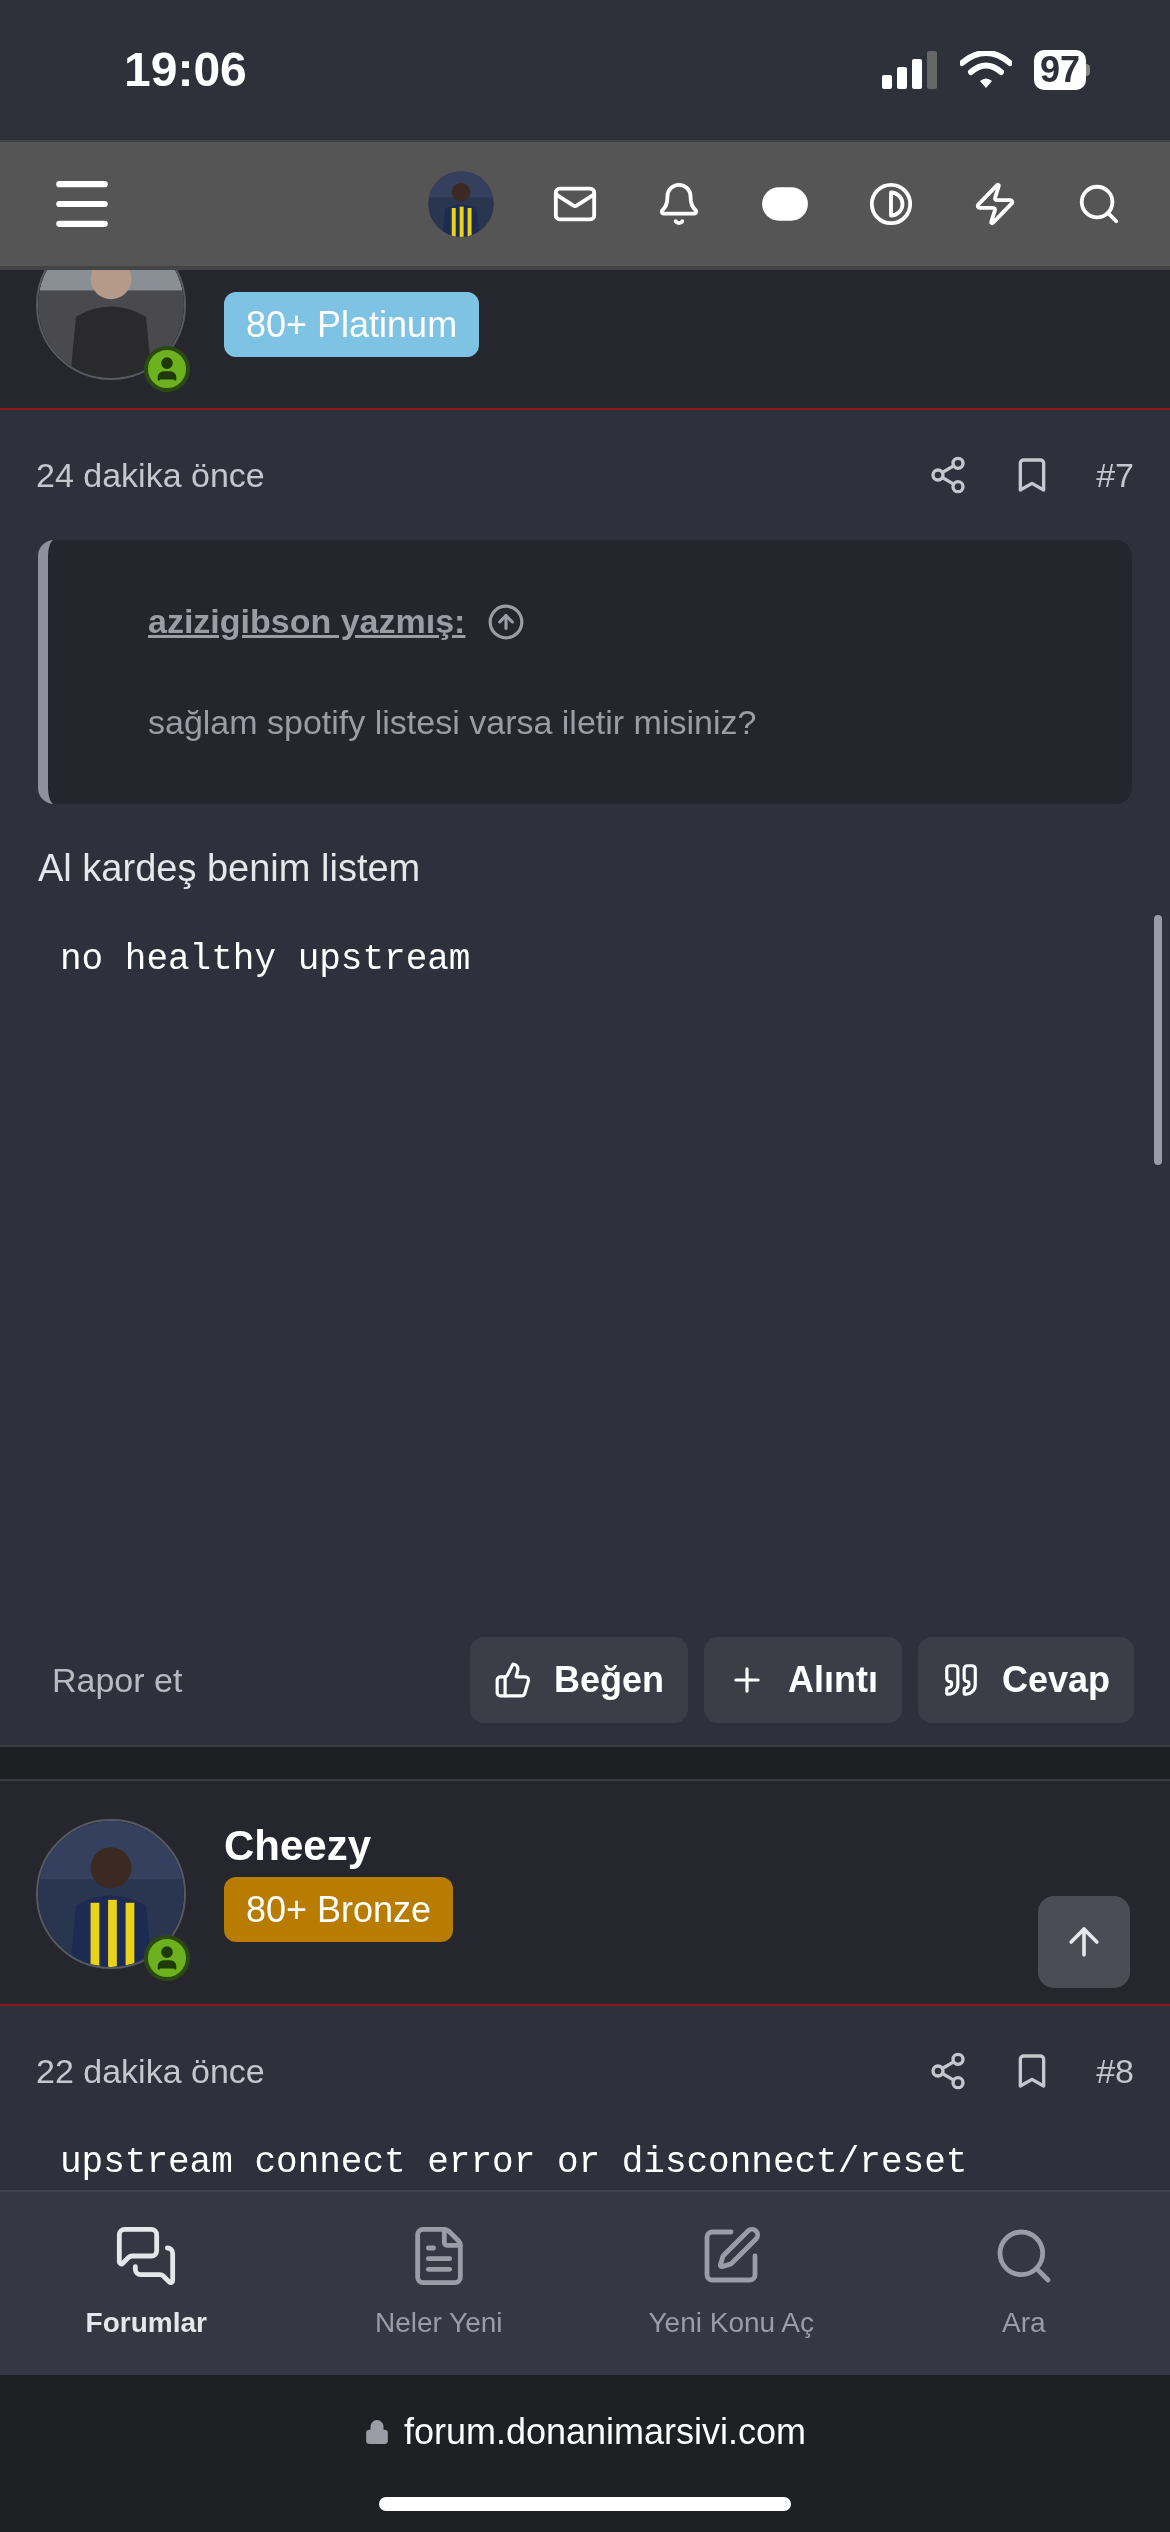 Image resolution: width=1170 pixels, height=2532 pixels. Describe the element at coordinates (512, 1680) in the screenshot. I see `thumbs-up-icon` at that location.